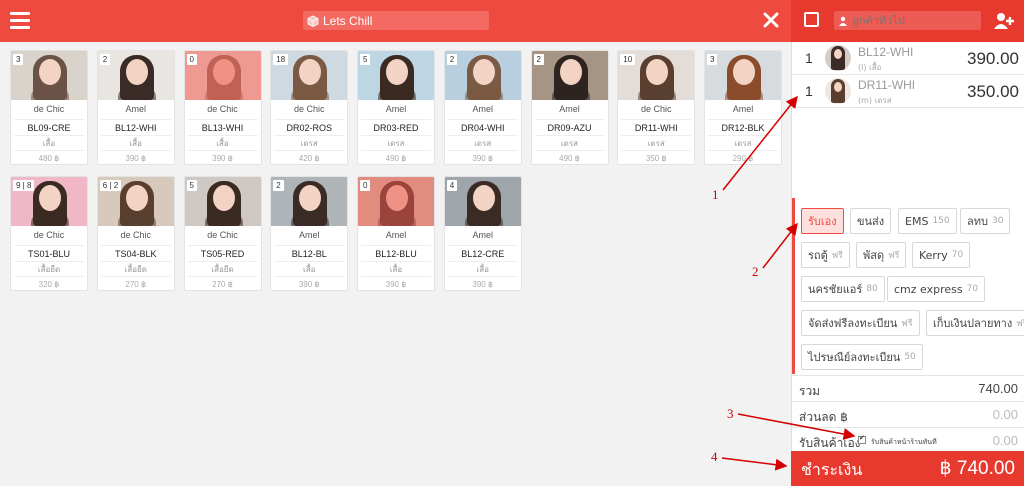  Describe the element at coordinates (755, 271) in the screenshot. I see `annotation-2: 2` at that location.